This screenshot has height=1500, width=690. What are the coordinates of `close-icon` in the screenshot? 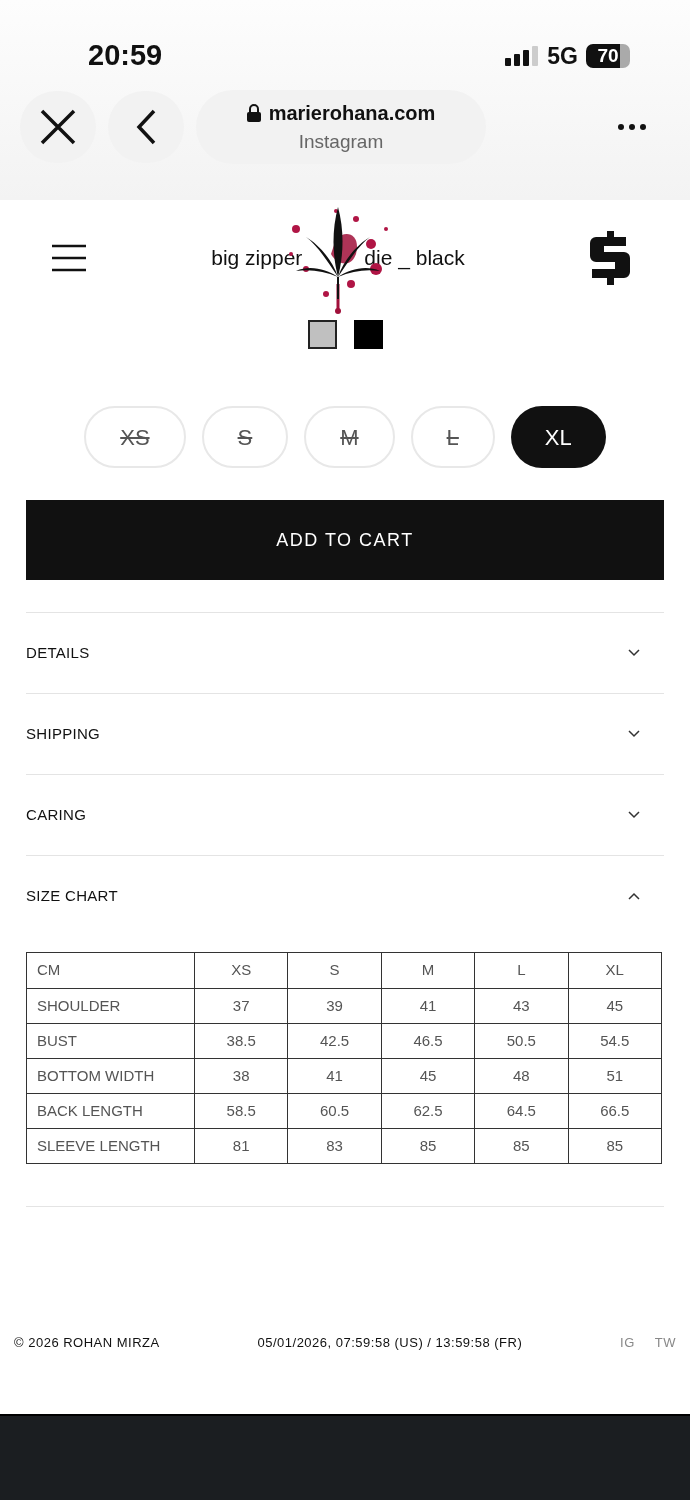 It's located at (58, 127).